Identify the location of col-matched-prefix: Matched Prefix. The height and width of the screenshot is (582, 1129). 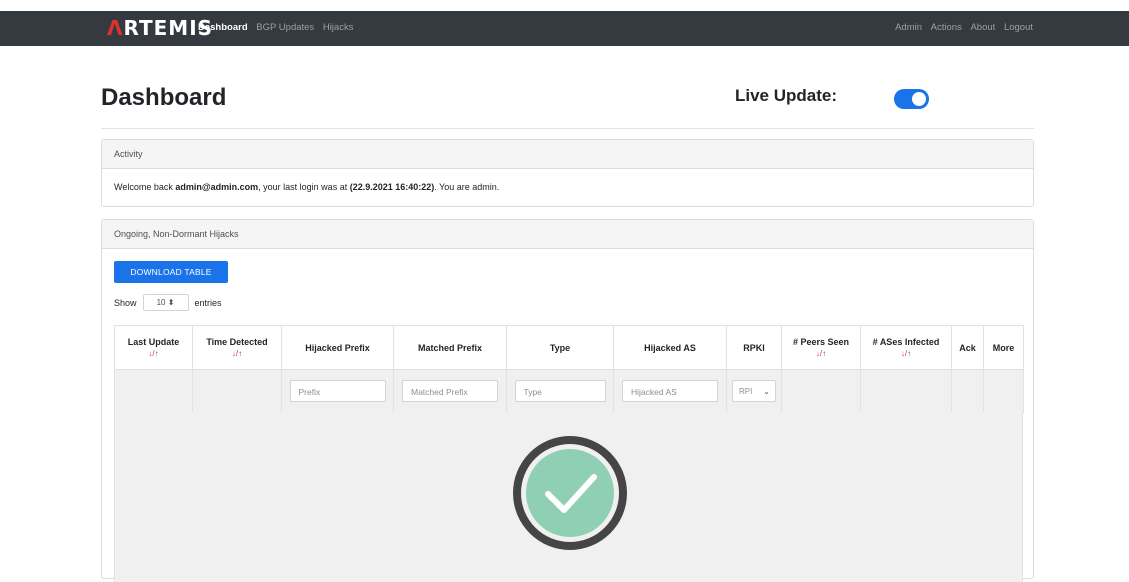
(450, 347).